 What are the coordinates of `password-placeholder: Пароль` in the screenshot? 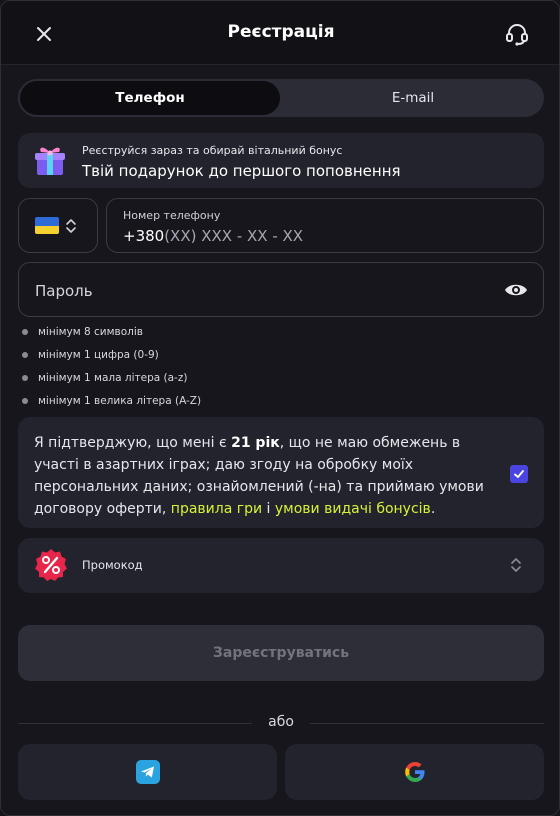 It's located at (64, 291).